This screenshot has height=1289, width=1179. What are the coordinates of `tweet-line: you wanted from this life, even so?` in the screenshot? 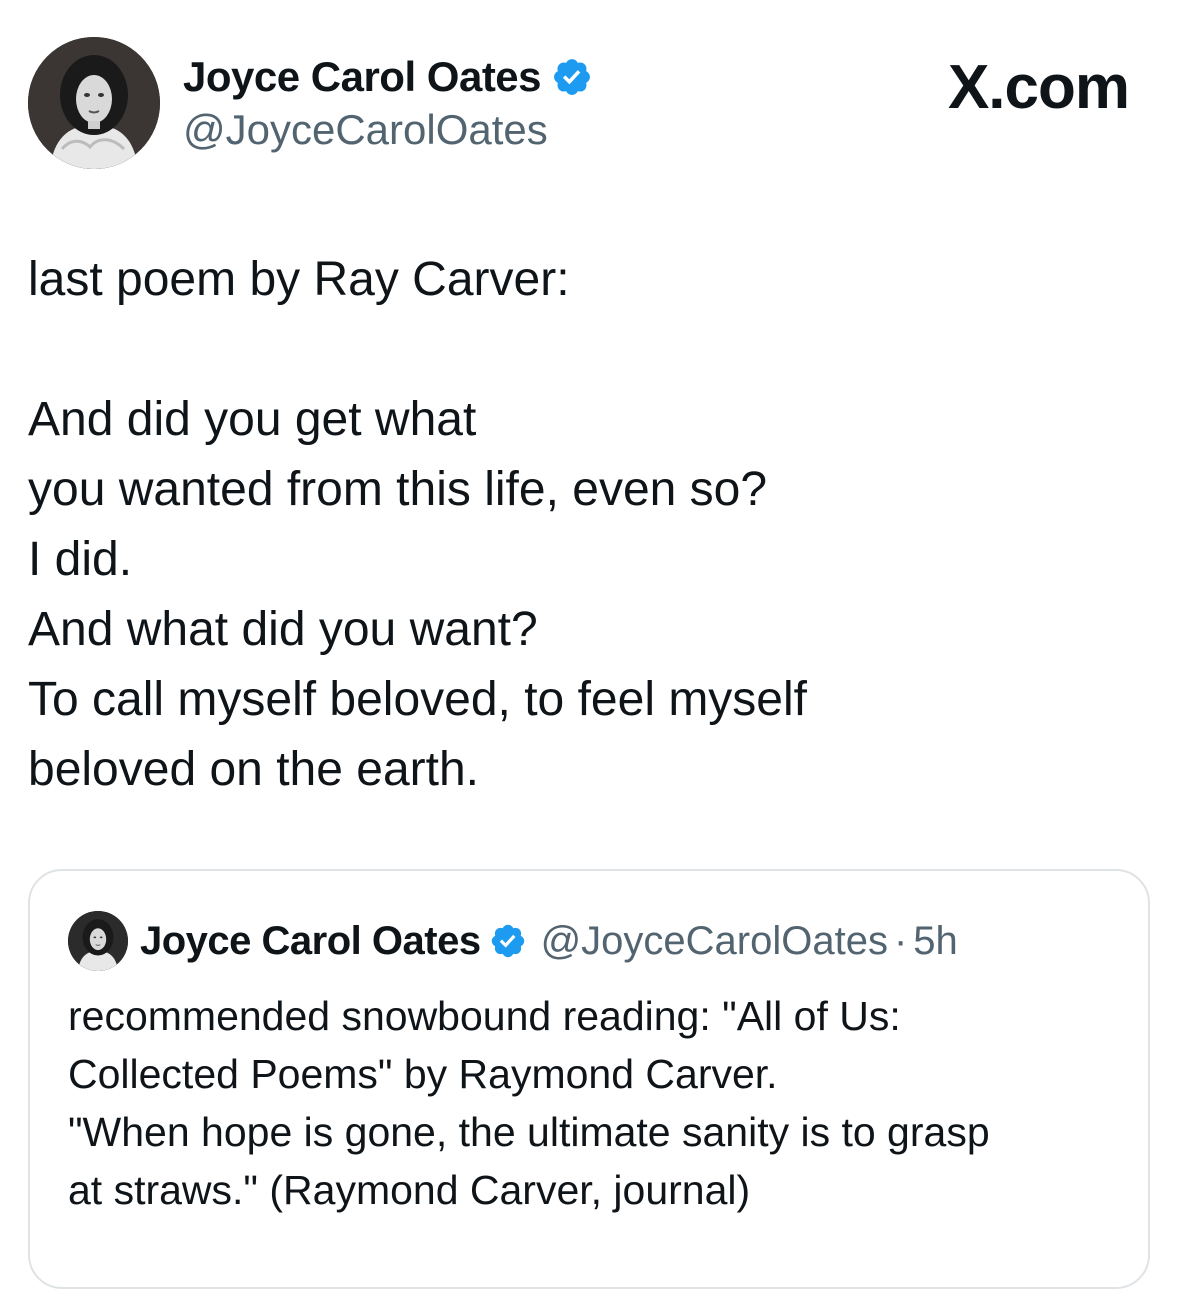 It's located at (398, 489).